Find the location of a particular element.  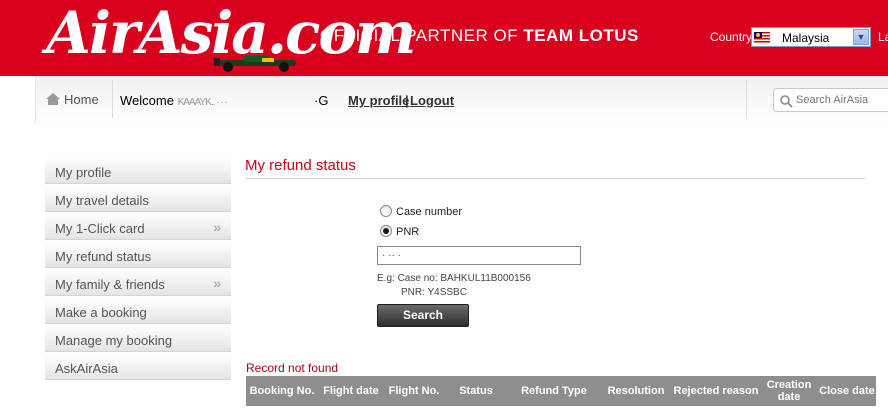

language-label: La is located at coordinates (883, 37).